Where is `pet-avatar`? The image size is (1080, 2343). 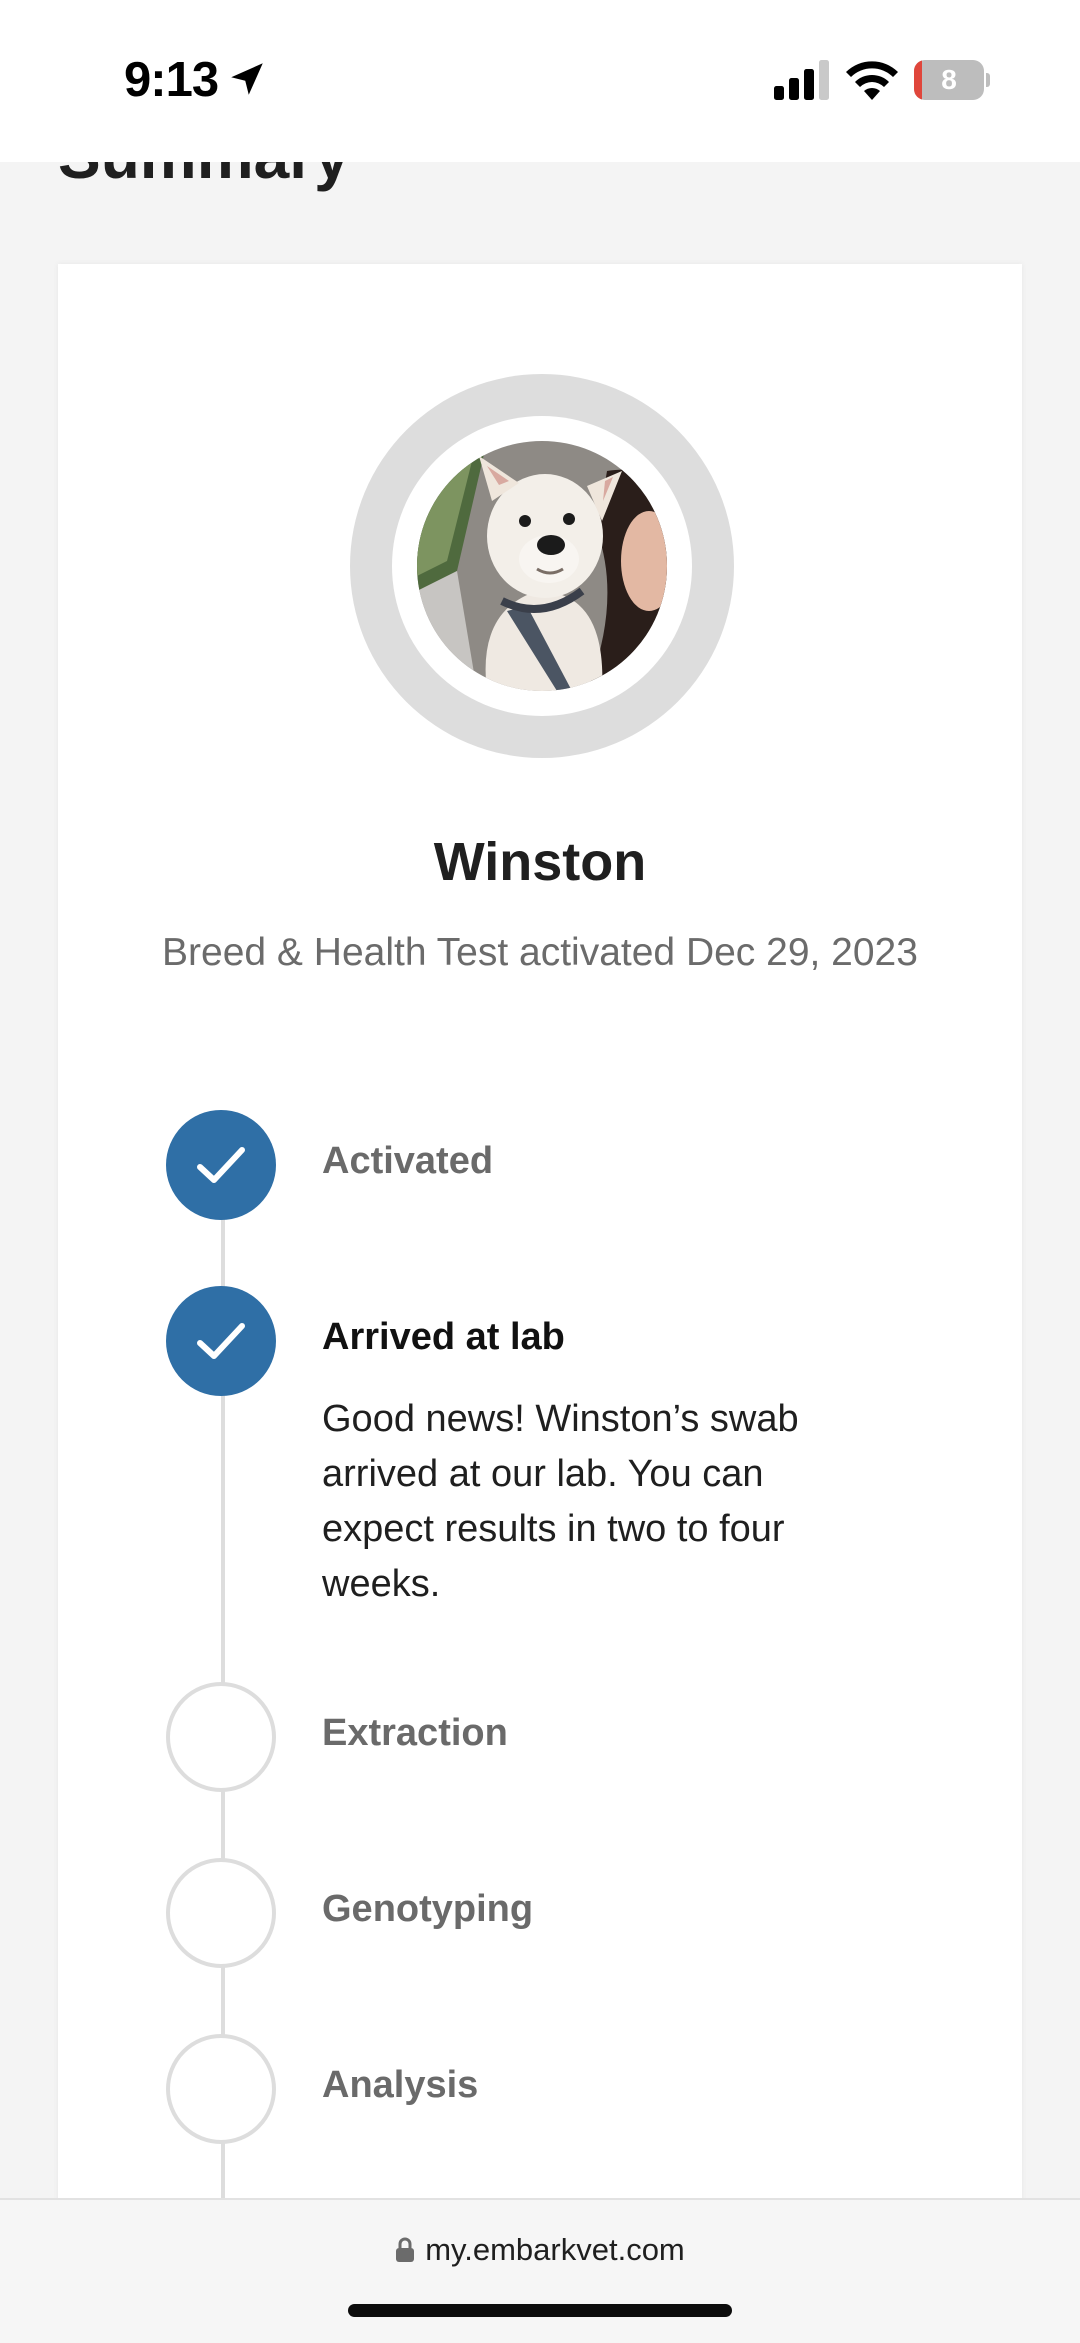
pet-avatar is located at coordinates (542, 566).